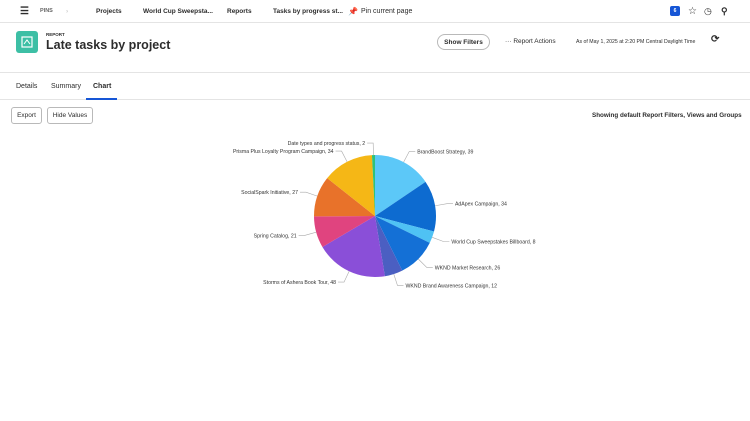  What do you see at coordinates (692, 11) in the screenshot?
I see `star-icon: ☆` at bounding box center [692, 11].